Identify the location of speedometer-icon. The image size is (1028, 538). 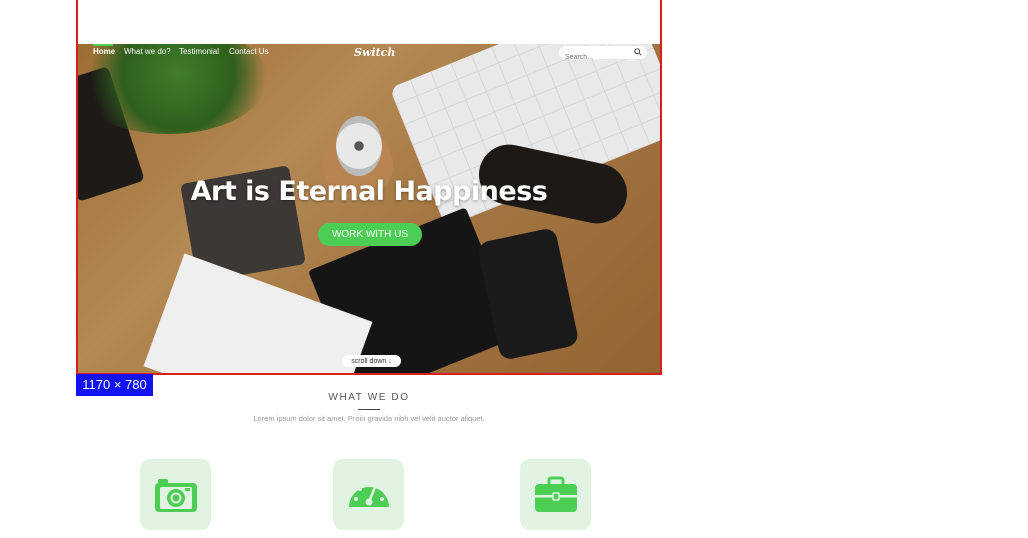
(368, 494).